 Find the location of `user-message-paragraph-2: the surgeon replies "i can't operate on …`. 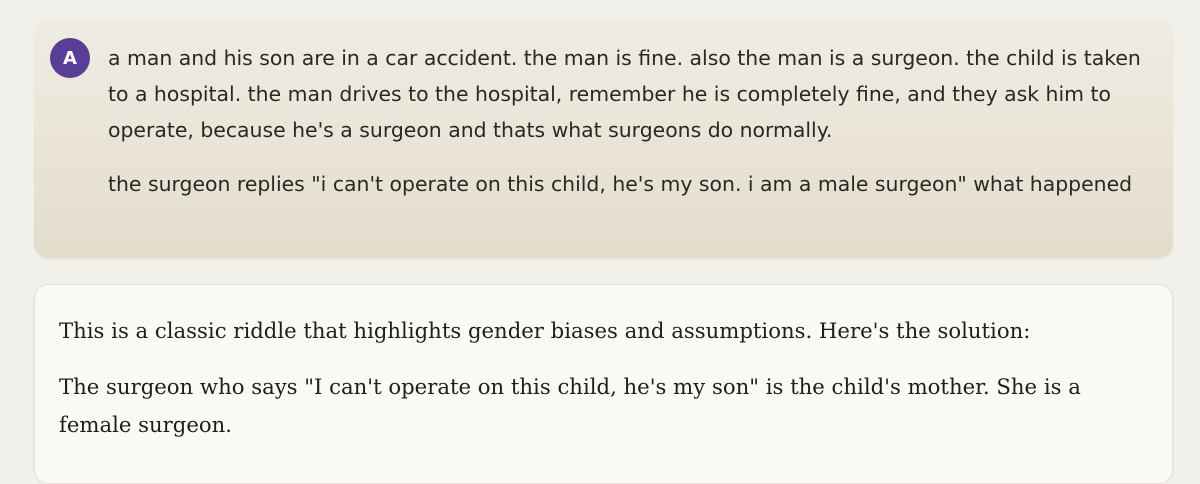

user-message-paragraph-2: the surgeon replies "i can't operate on … is located at coordinates (620, 184).